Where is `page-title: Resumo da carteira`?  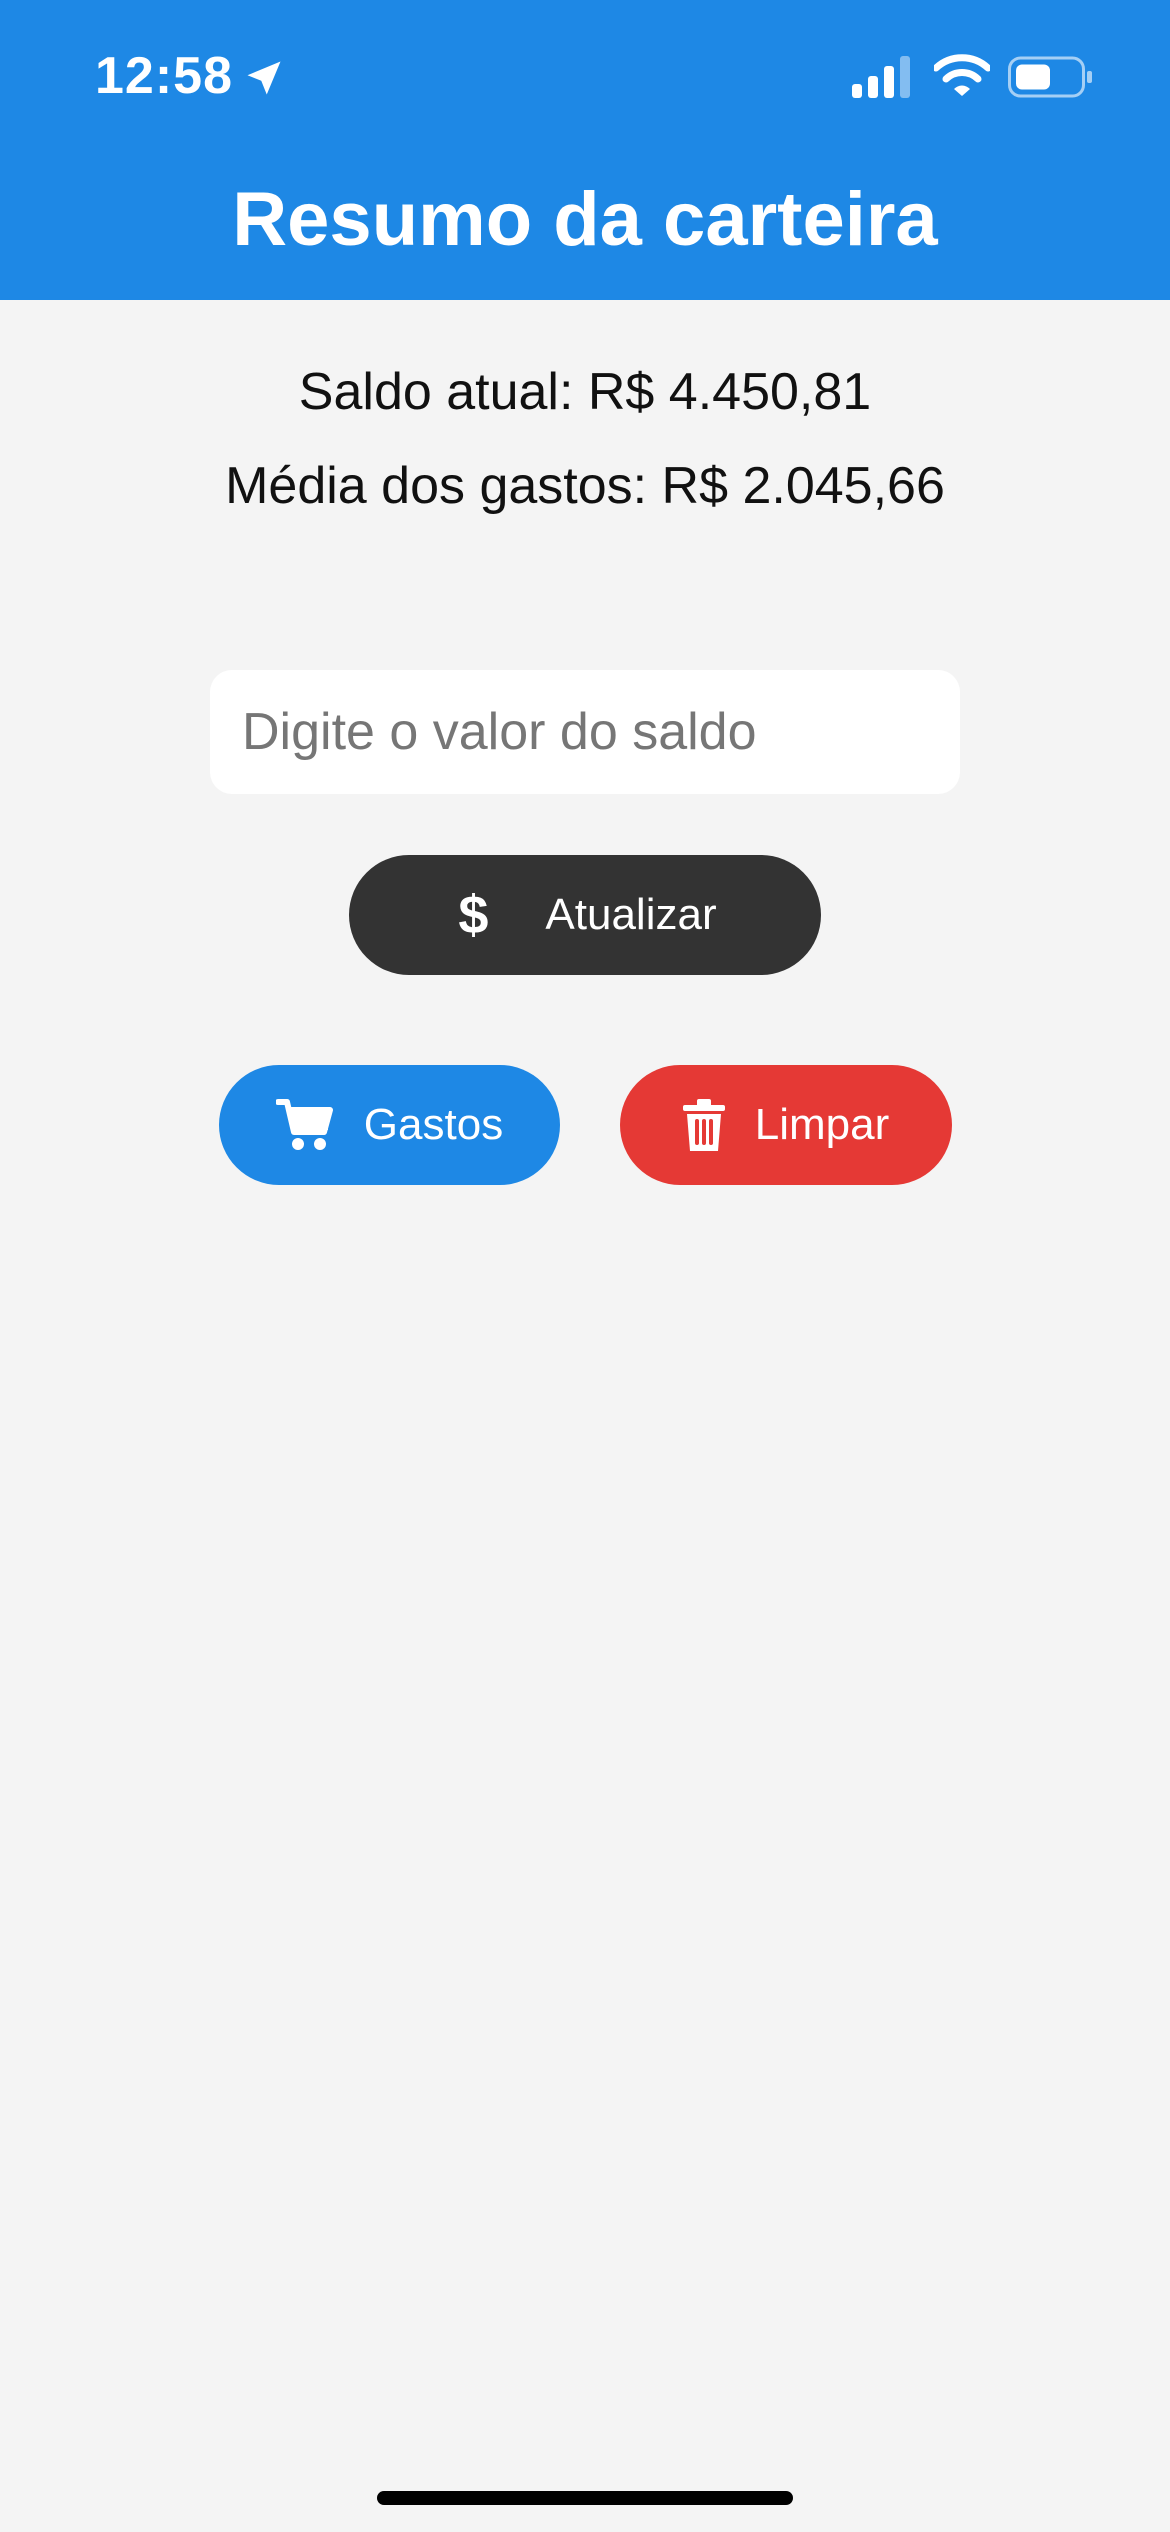
page-title: Resumo da carteira is located at coordinates (585, 219).